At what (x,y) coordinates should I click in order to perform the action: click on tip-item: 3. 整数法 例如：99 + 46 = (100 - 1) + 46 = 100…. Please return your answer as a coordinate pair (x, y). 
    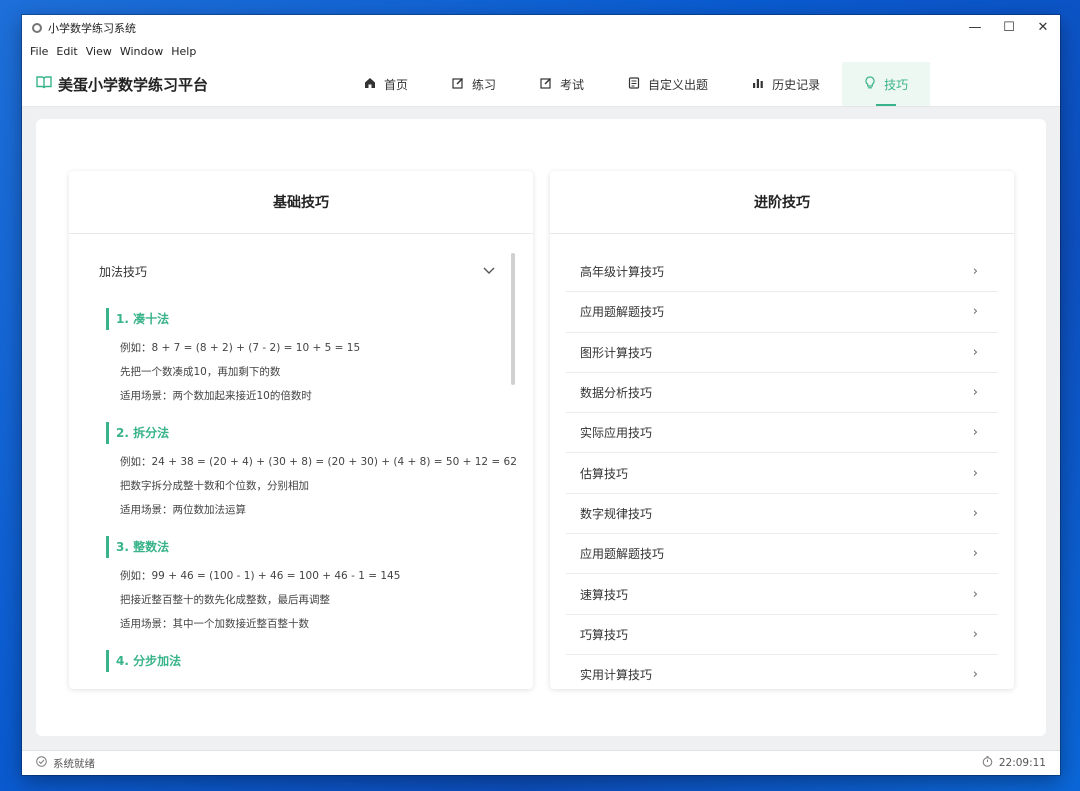
    Looking at the image, I should click on (299, 586).